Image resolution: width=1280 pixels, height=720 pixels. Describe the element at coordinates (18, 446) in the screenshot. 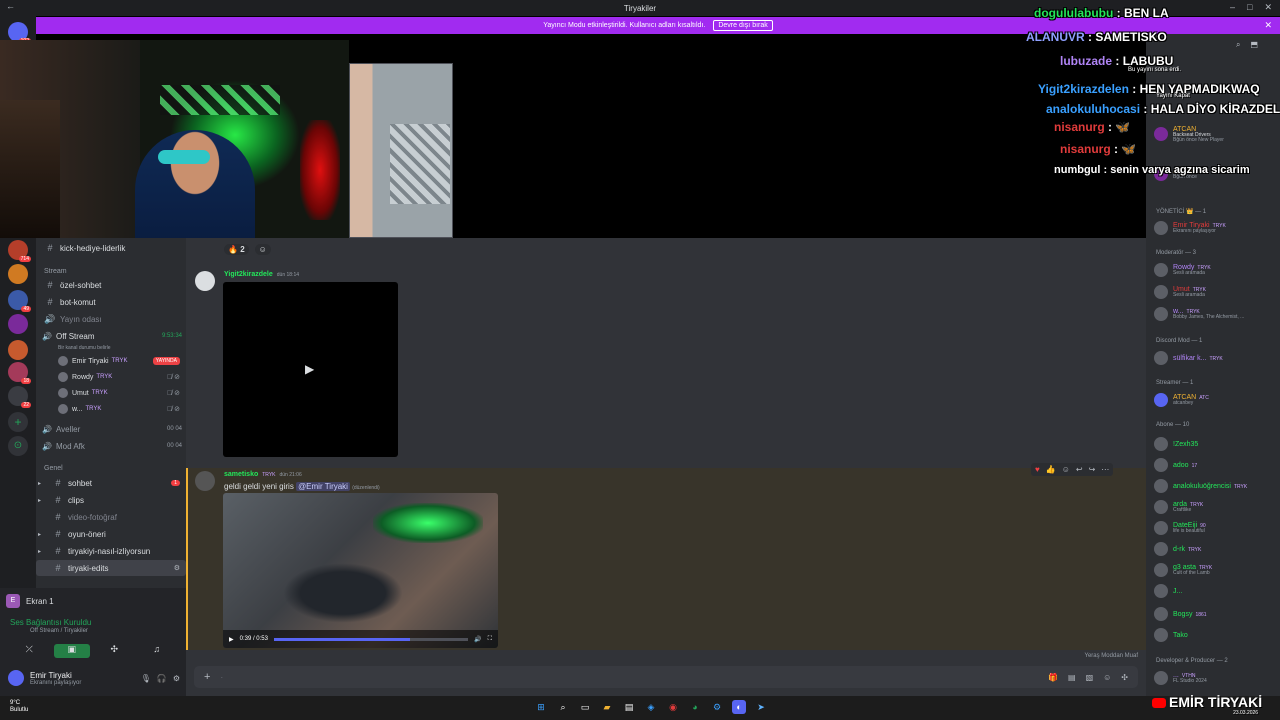

I see `explore-icon: ⊙` at that location.